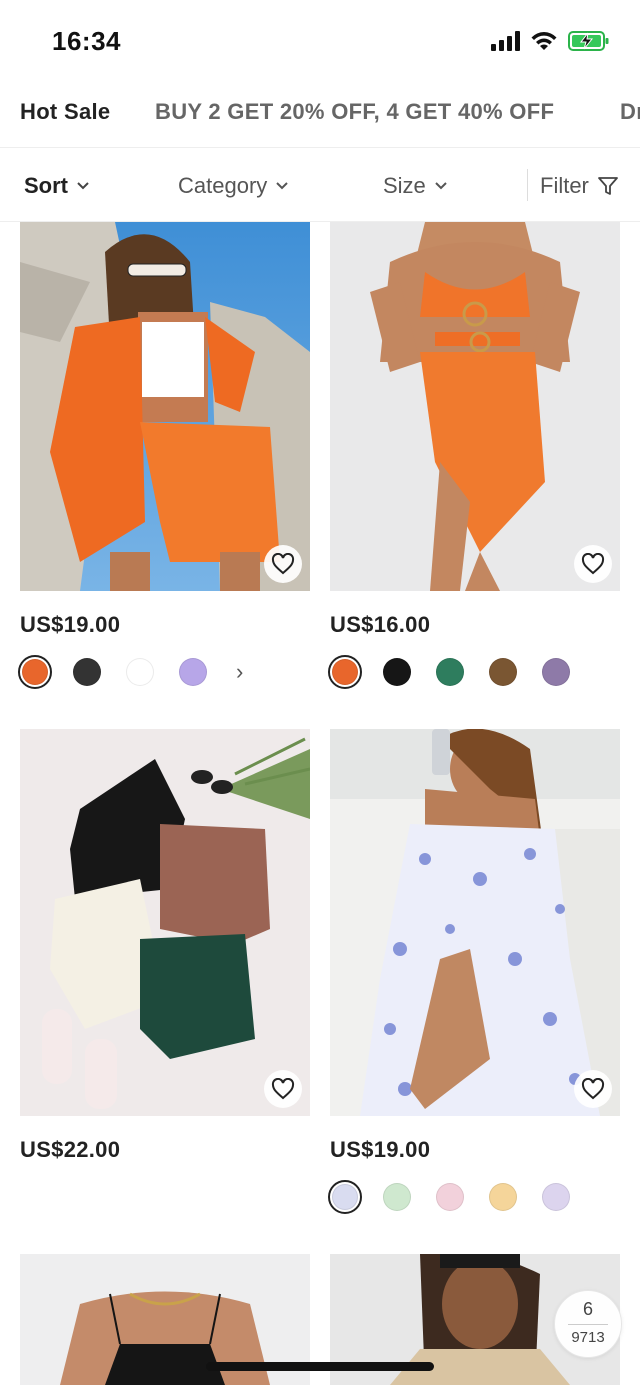 This screenshot has height=1385, width=640. I want to click on page-counter: 6 9713, so click(588, 1324).